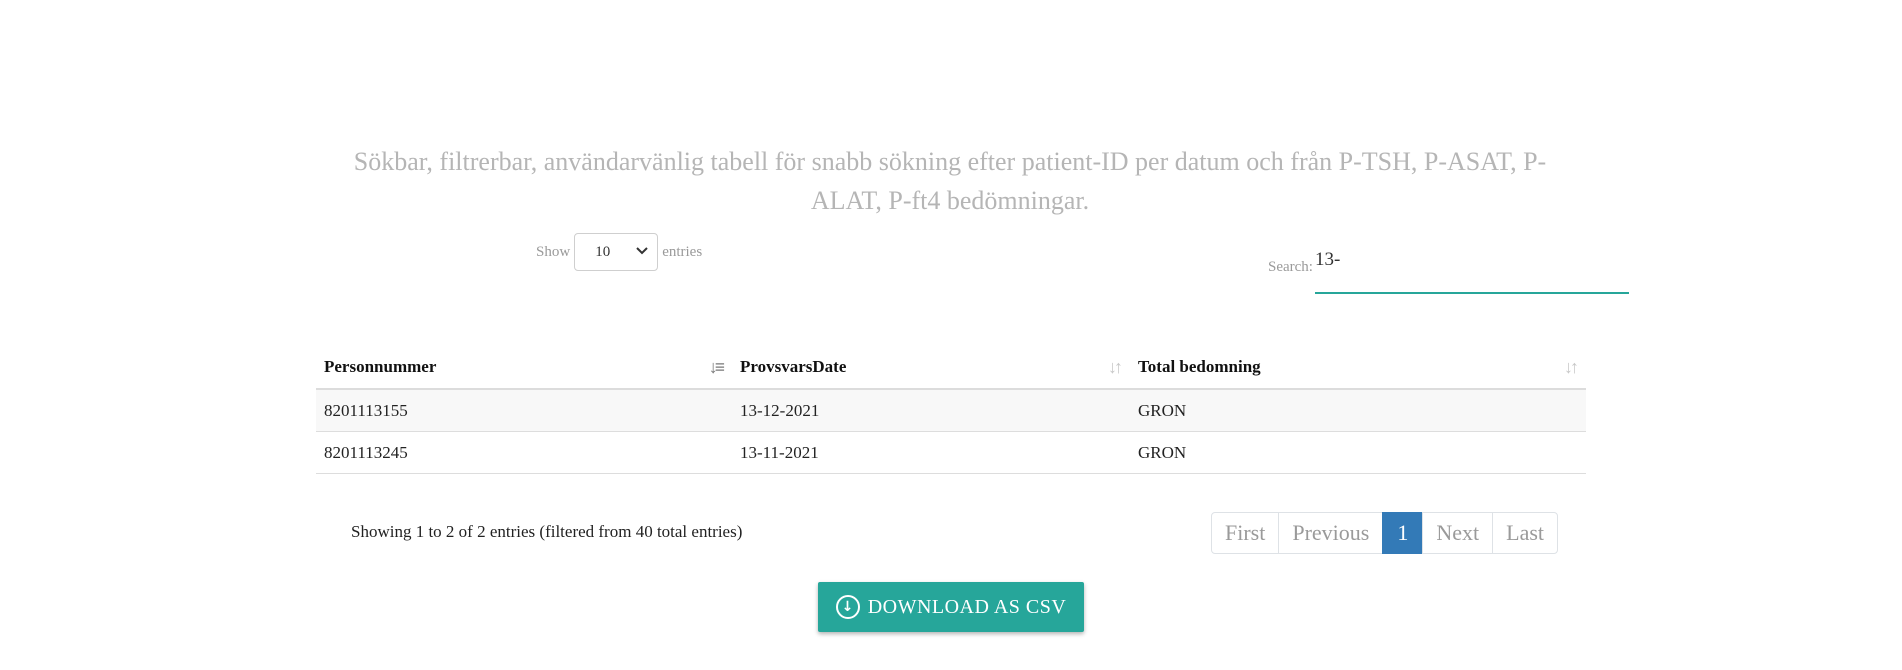  What do you see at coordinates (616, 252) in the screenshot?
I see `entries-select: 10` at bounding box center [616, 252].